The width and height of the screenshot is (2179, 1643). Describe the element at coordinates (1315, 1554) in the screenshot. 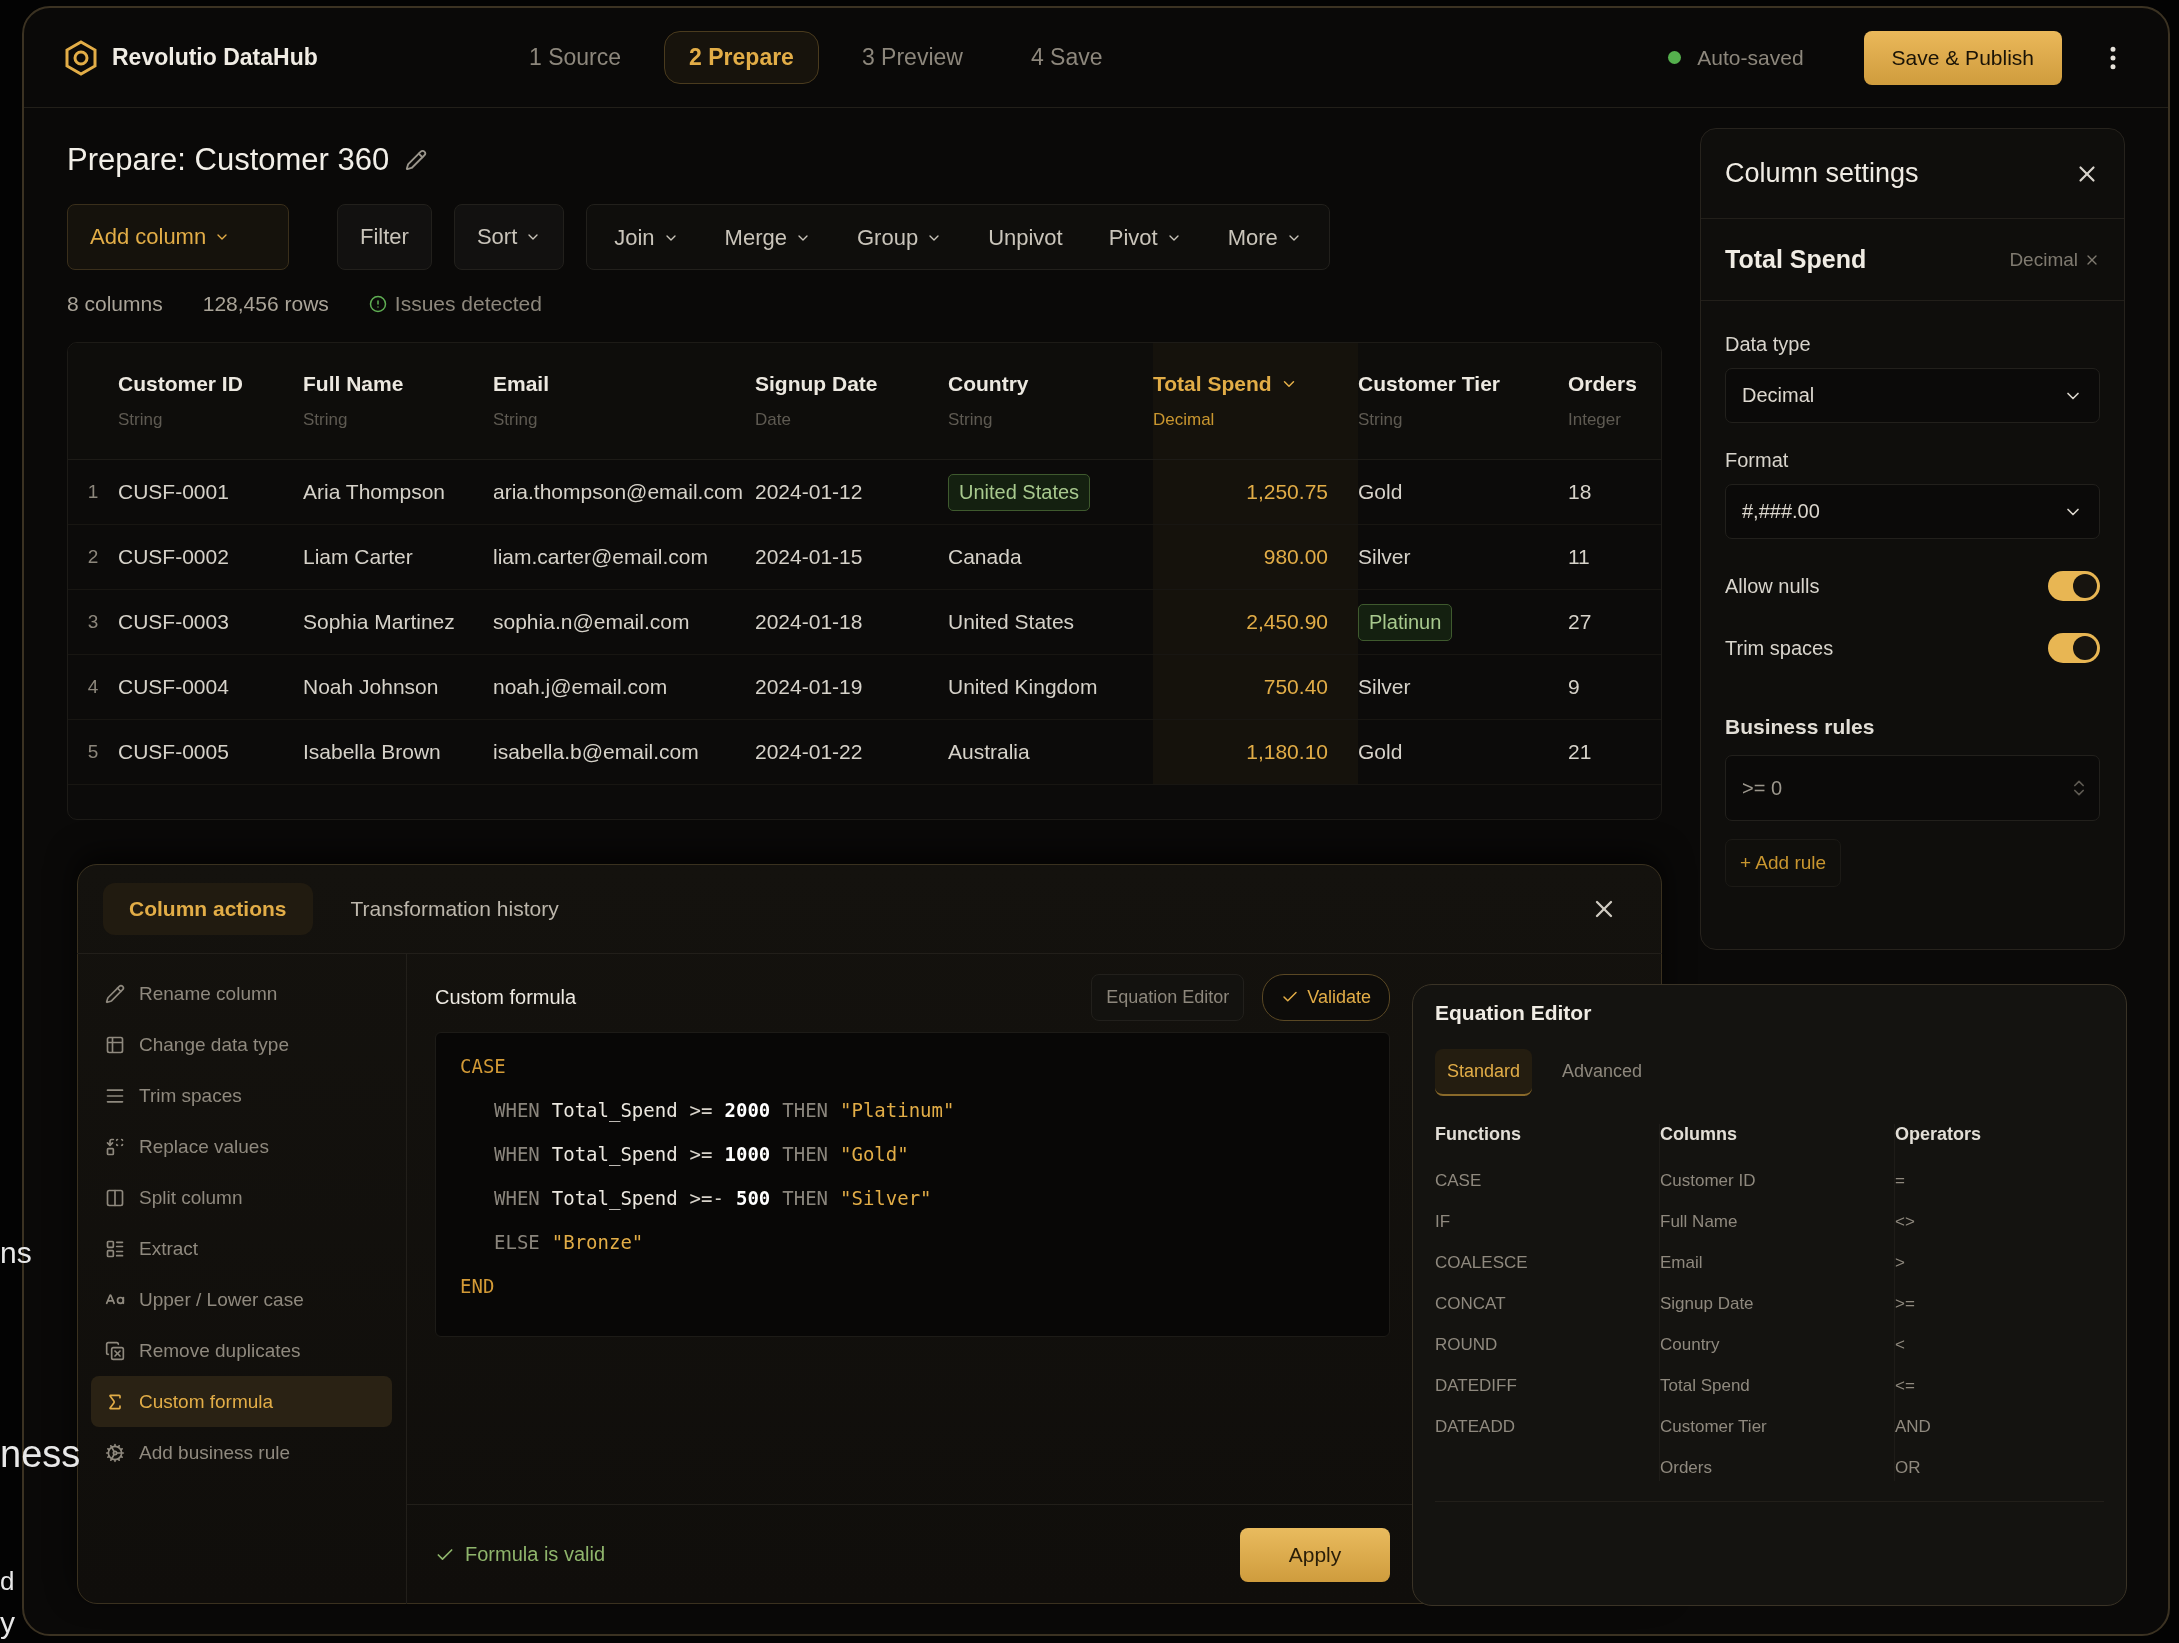

I see `apply-button: Apply` at that location.